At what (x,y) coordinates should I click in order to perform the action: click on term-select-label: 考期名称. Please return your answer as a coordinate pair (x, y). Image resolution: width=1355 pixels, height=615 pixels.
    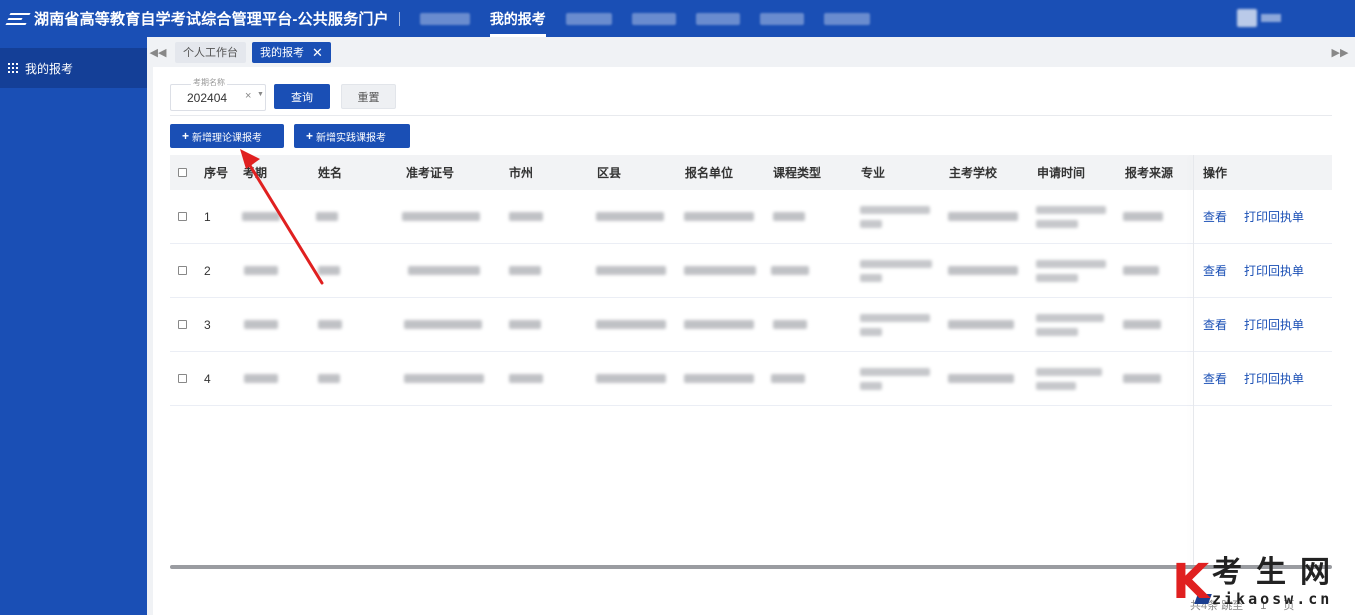
    Looking at the image, I should click on (209, 83).